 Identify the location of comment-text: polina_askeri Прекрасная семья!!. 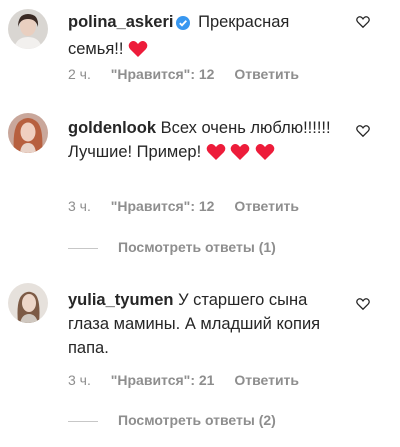
(208, 37).